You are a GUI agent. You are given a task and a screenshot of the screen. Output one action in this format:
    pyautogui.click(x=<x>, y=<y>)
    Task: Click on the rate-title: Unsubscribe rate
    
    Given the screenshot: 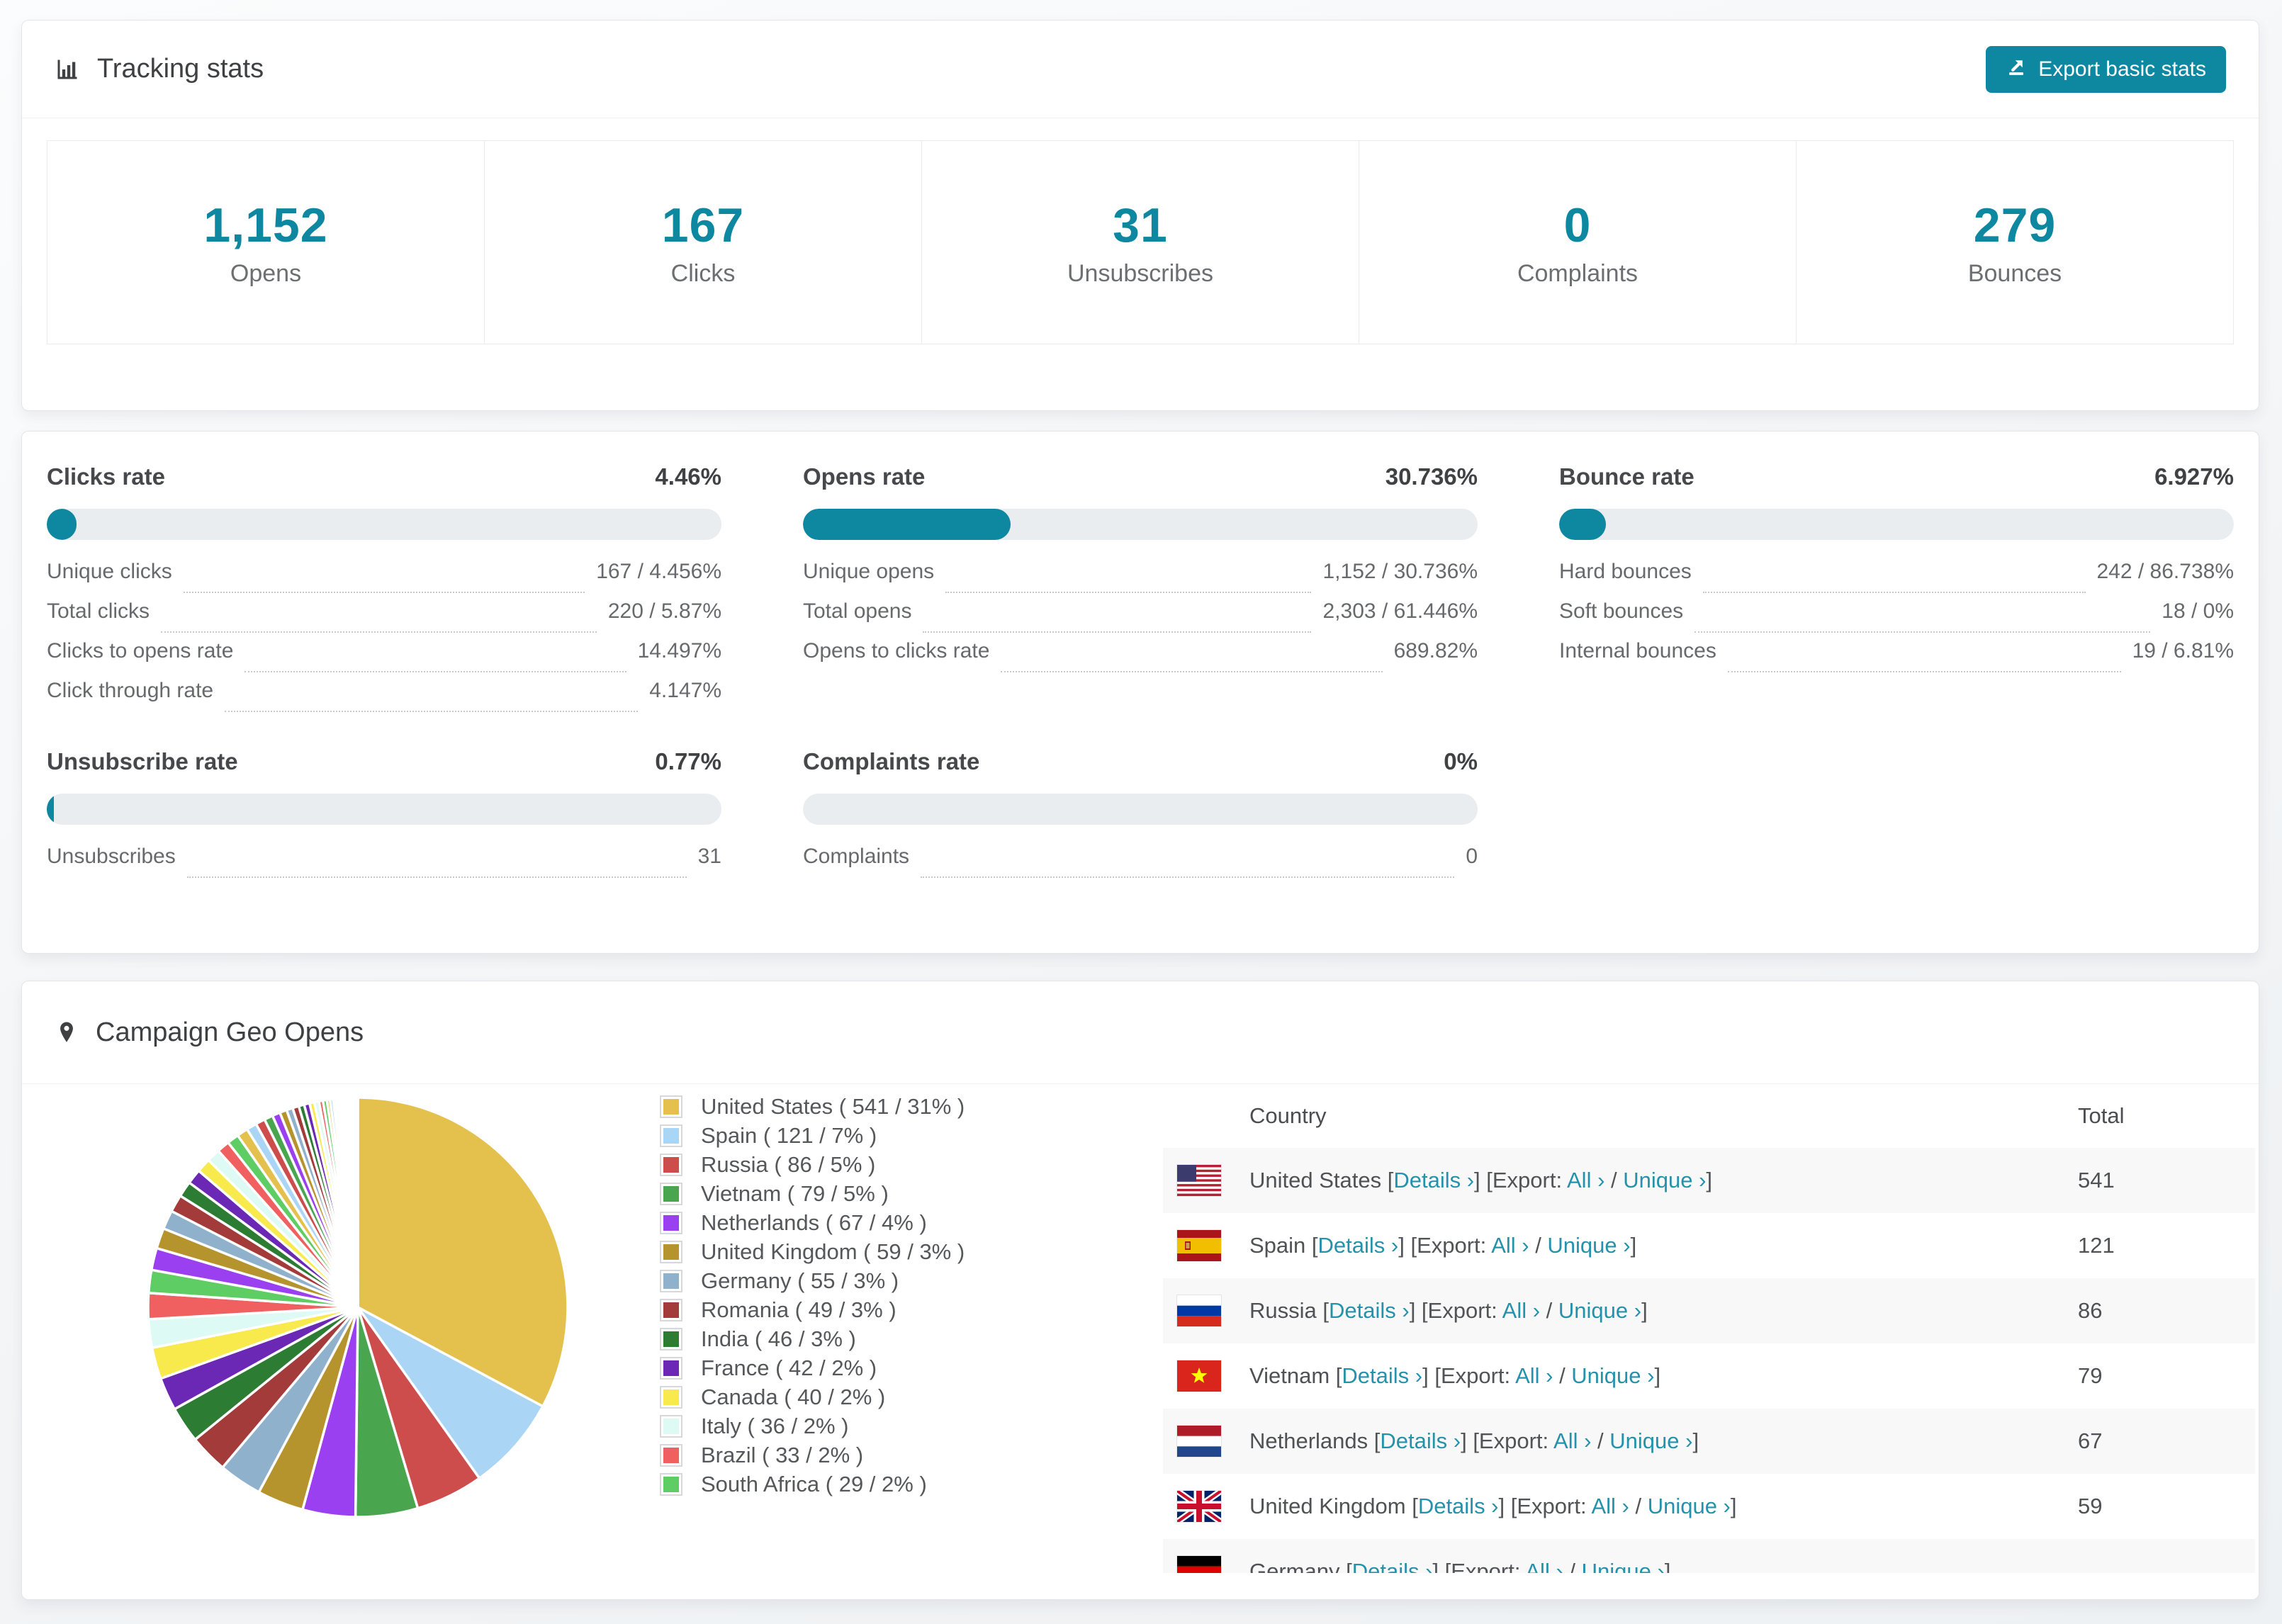 What is the action you would take?
    pyautogui.click(x=143, y=761)
    